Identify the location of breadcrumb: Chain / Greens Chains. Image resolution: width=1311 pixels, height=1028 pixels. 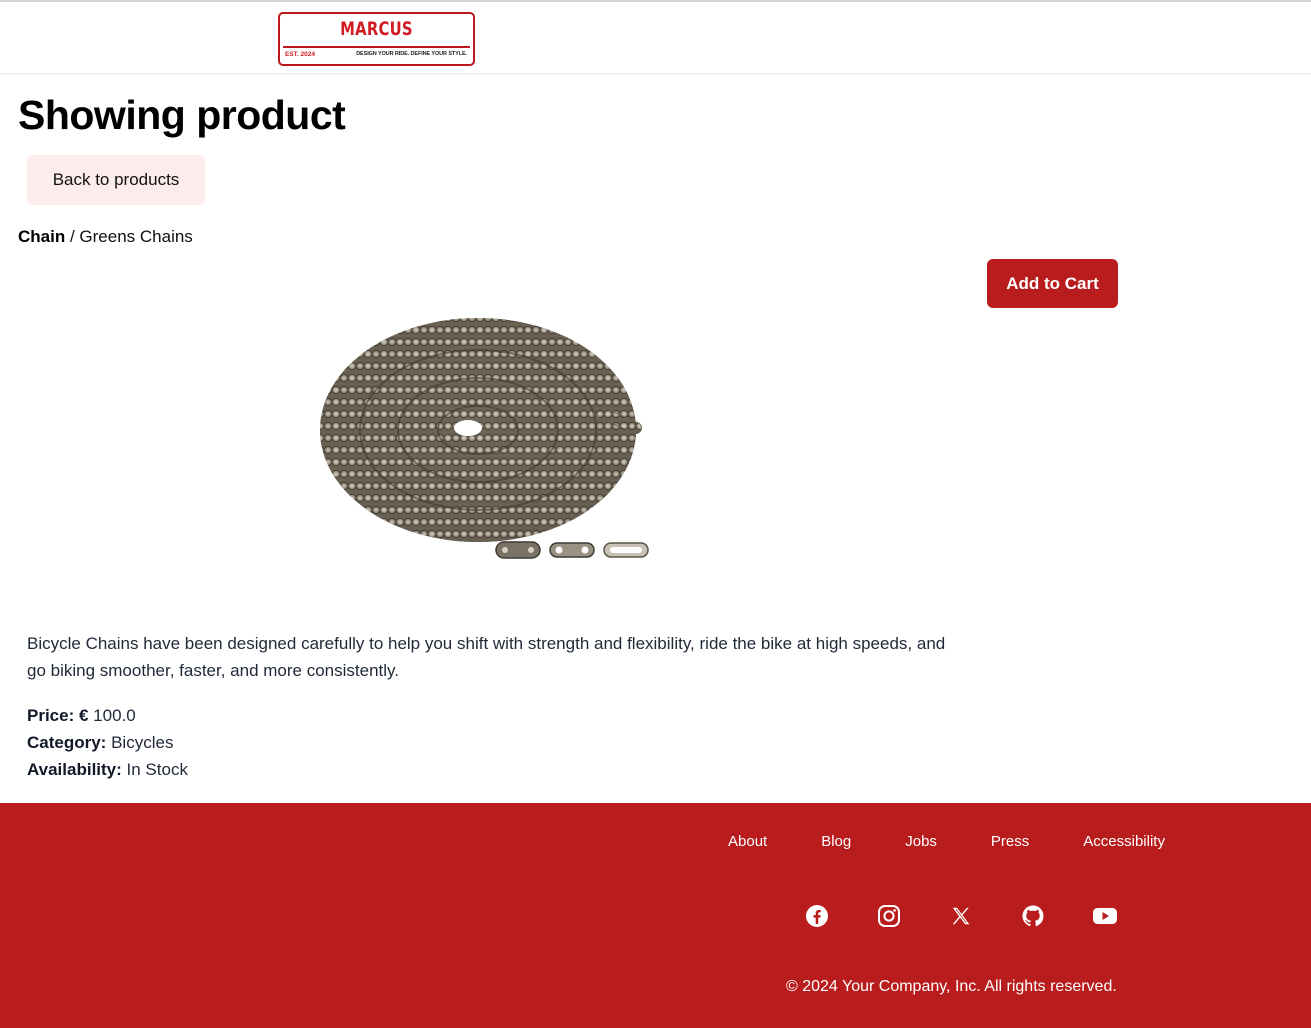
(105, 237).